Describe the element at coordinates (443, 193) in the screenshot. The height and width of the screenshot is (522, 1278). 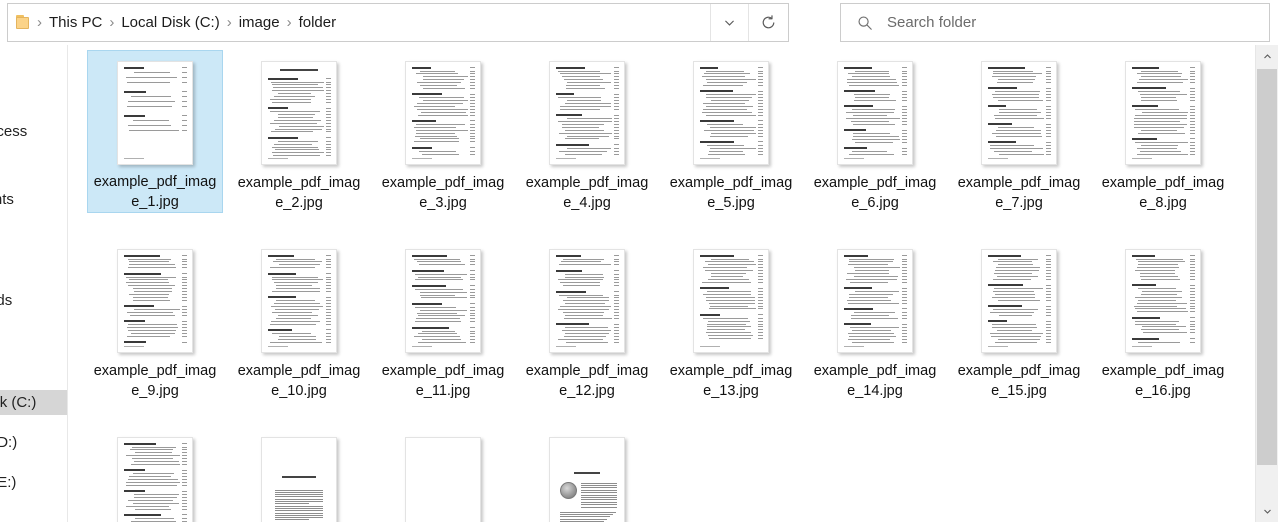
I see `file-name-label: example_pdf_image_3.jpg` at that location.